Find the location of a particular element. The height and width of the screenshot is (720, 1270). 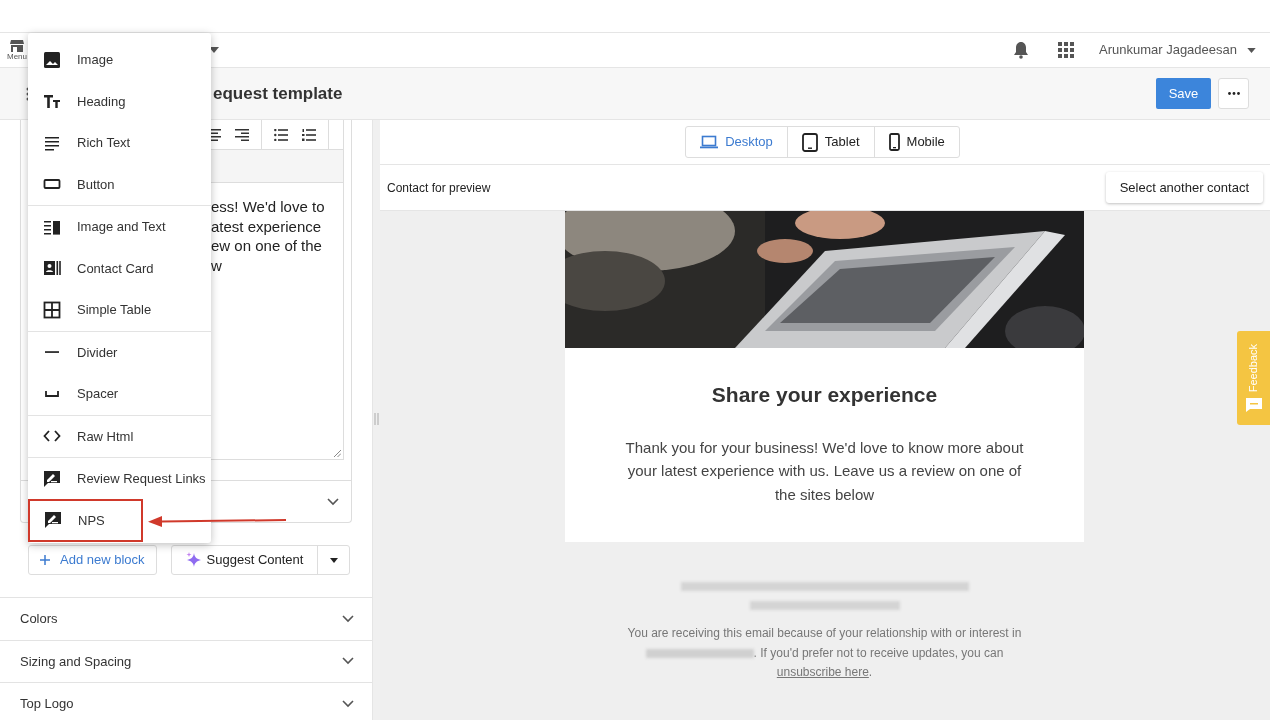

more-options-button is located at coordinates (1233, 93).